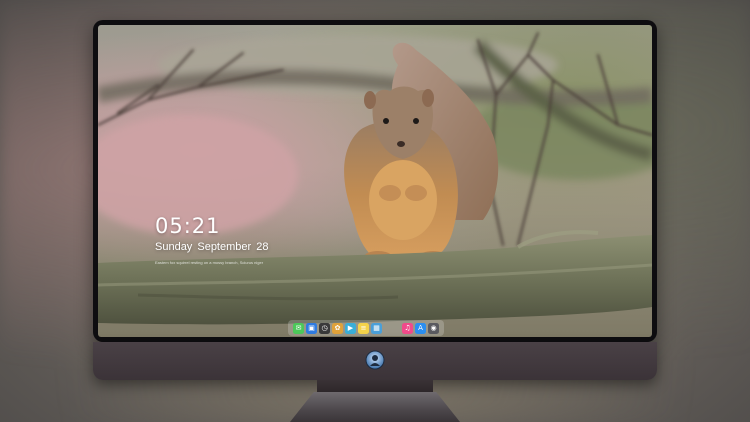  Describe the element at coordinates (337, 328) in the screenshot. I see `photos-icon: ✿` at that location.